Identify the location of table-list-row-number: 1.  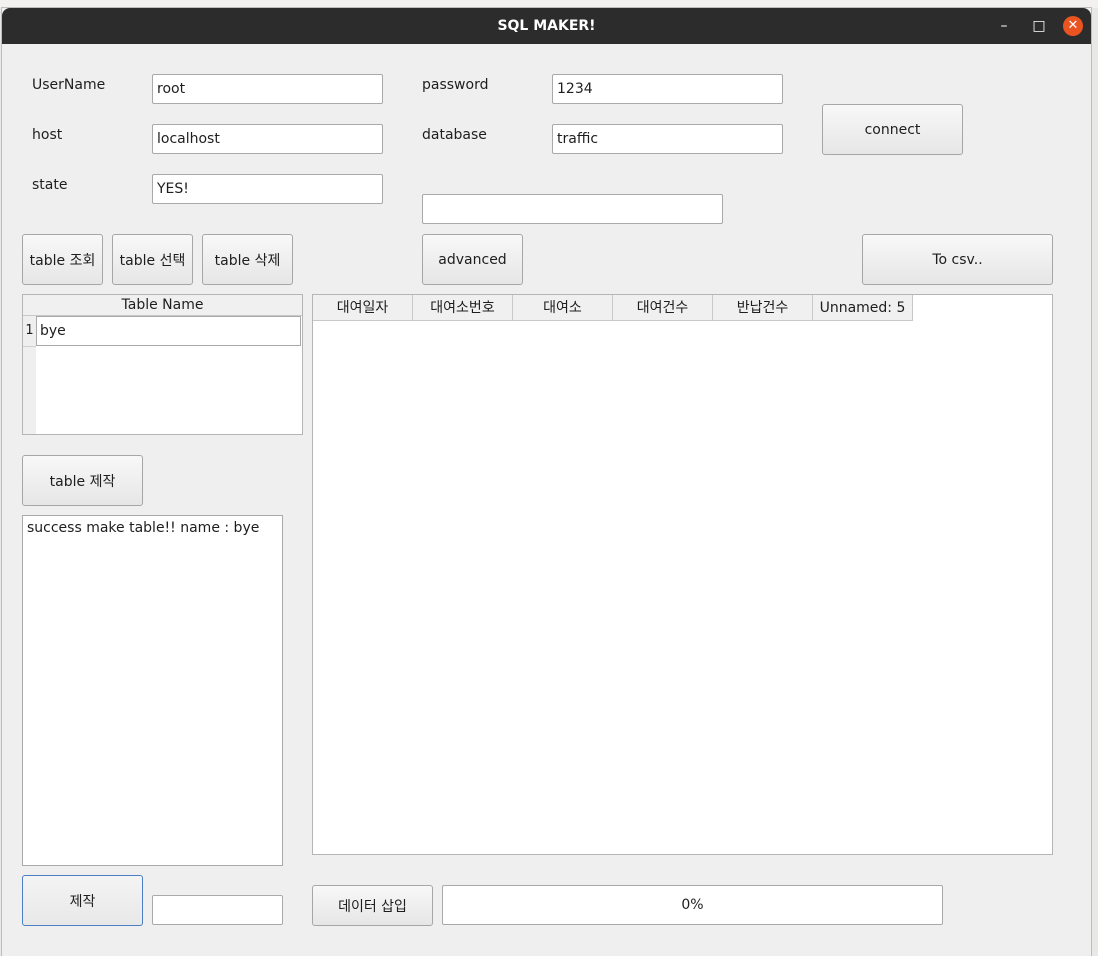
(29, 331).